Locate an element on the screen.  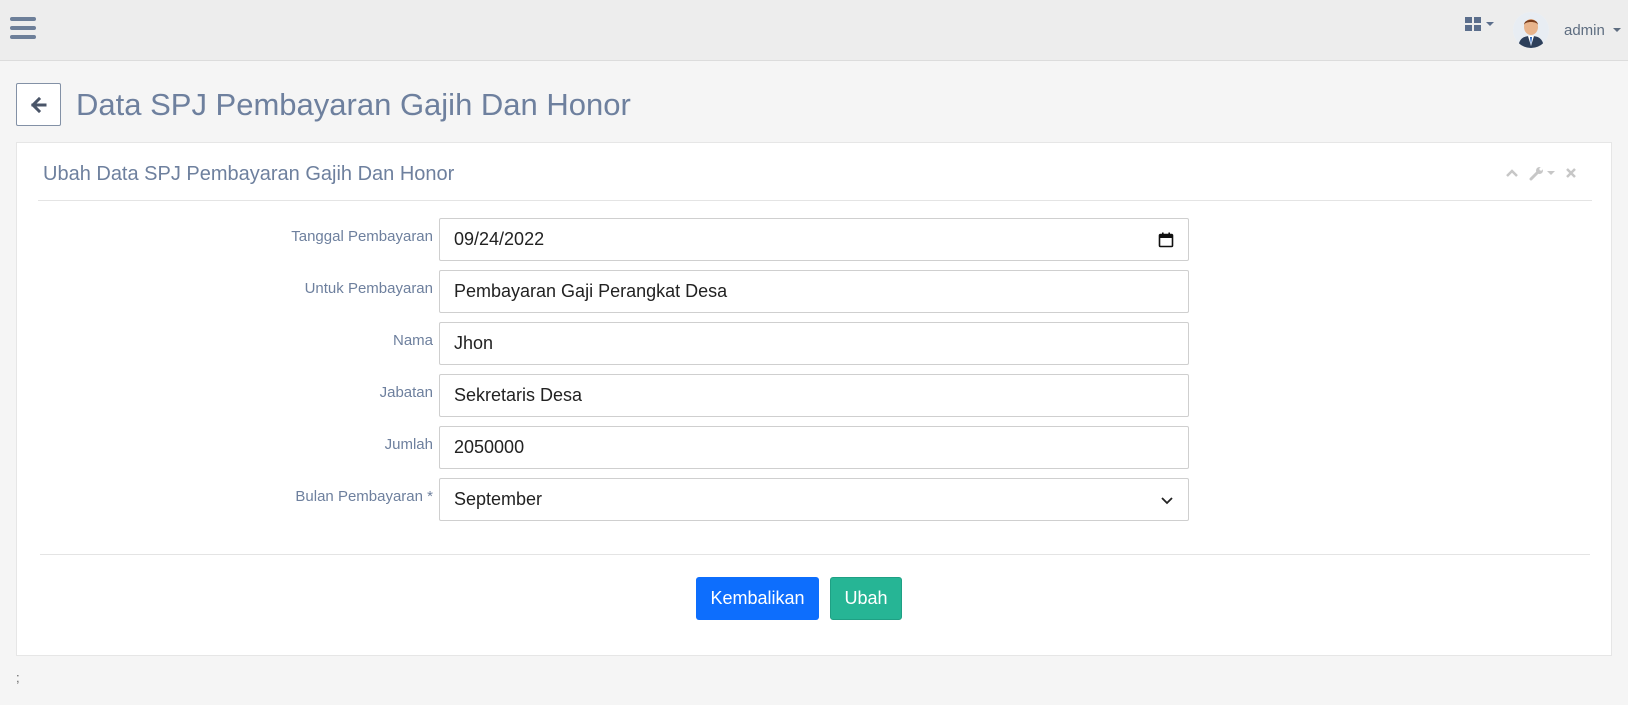
apps-menu-button is located at coordinates (1479, 24).